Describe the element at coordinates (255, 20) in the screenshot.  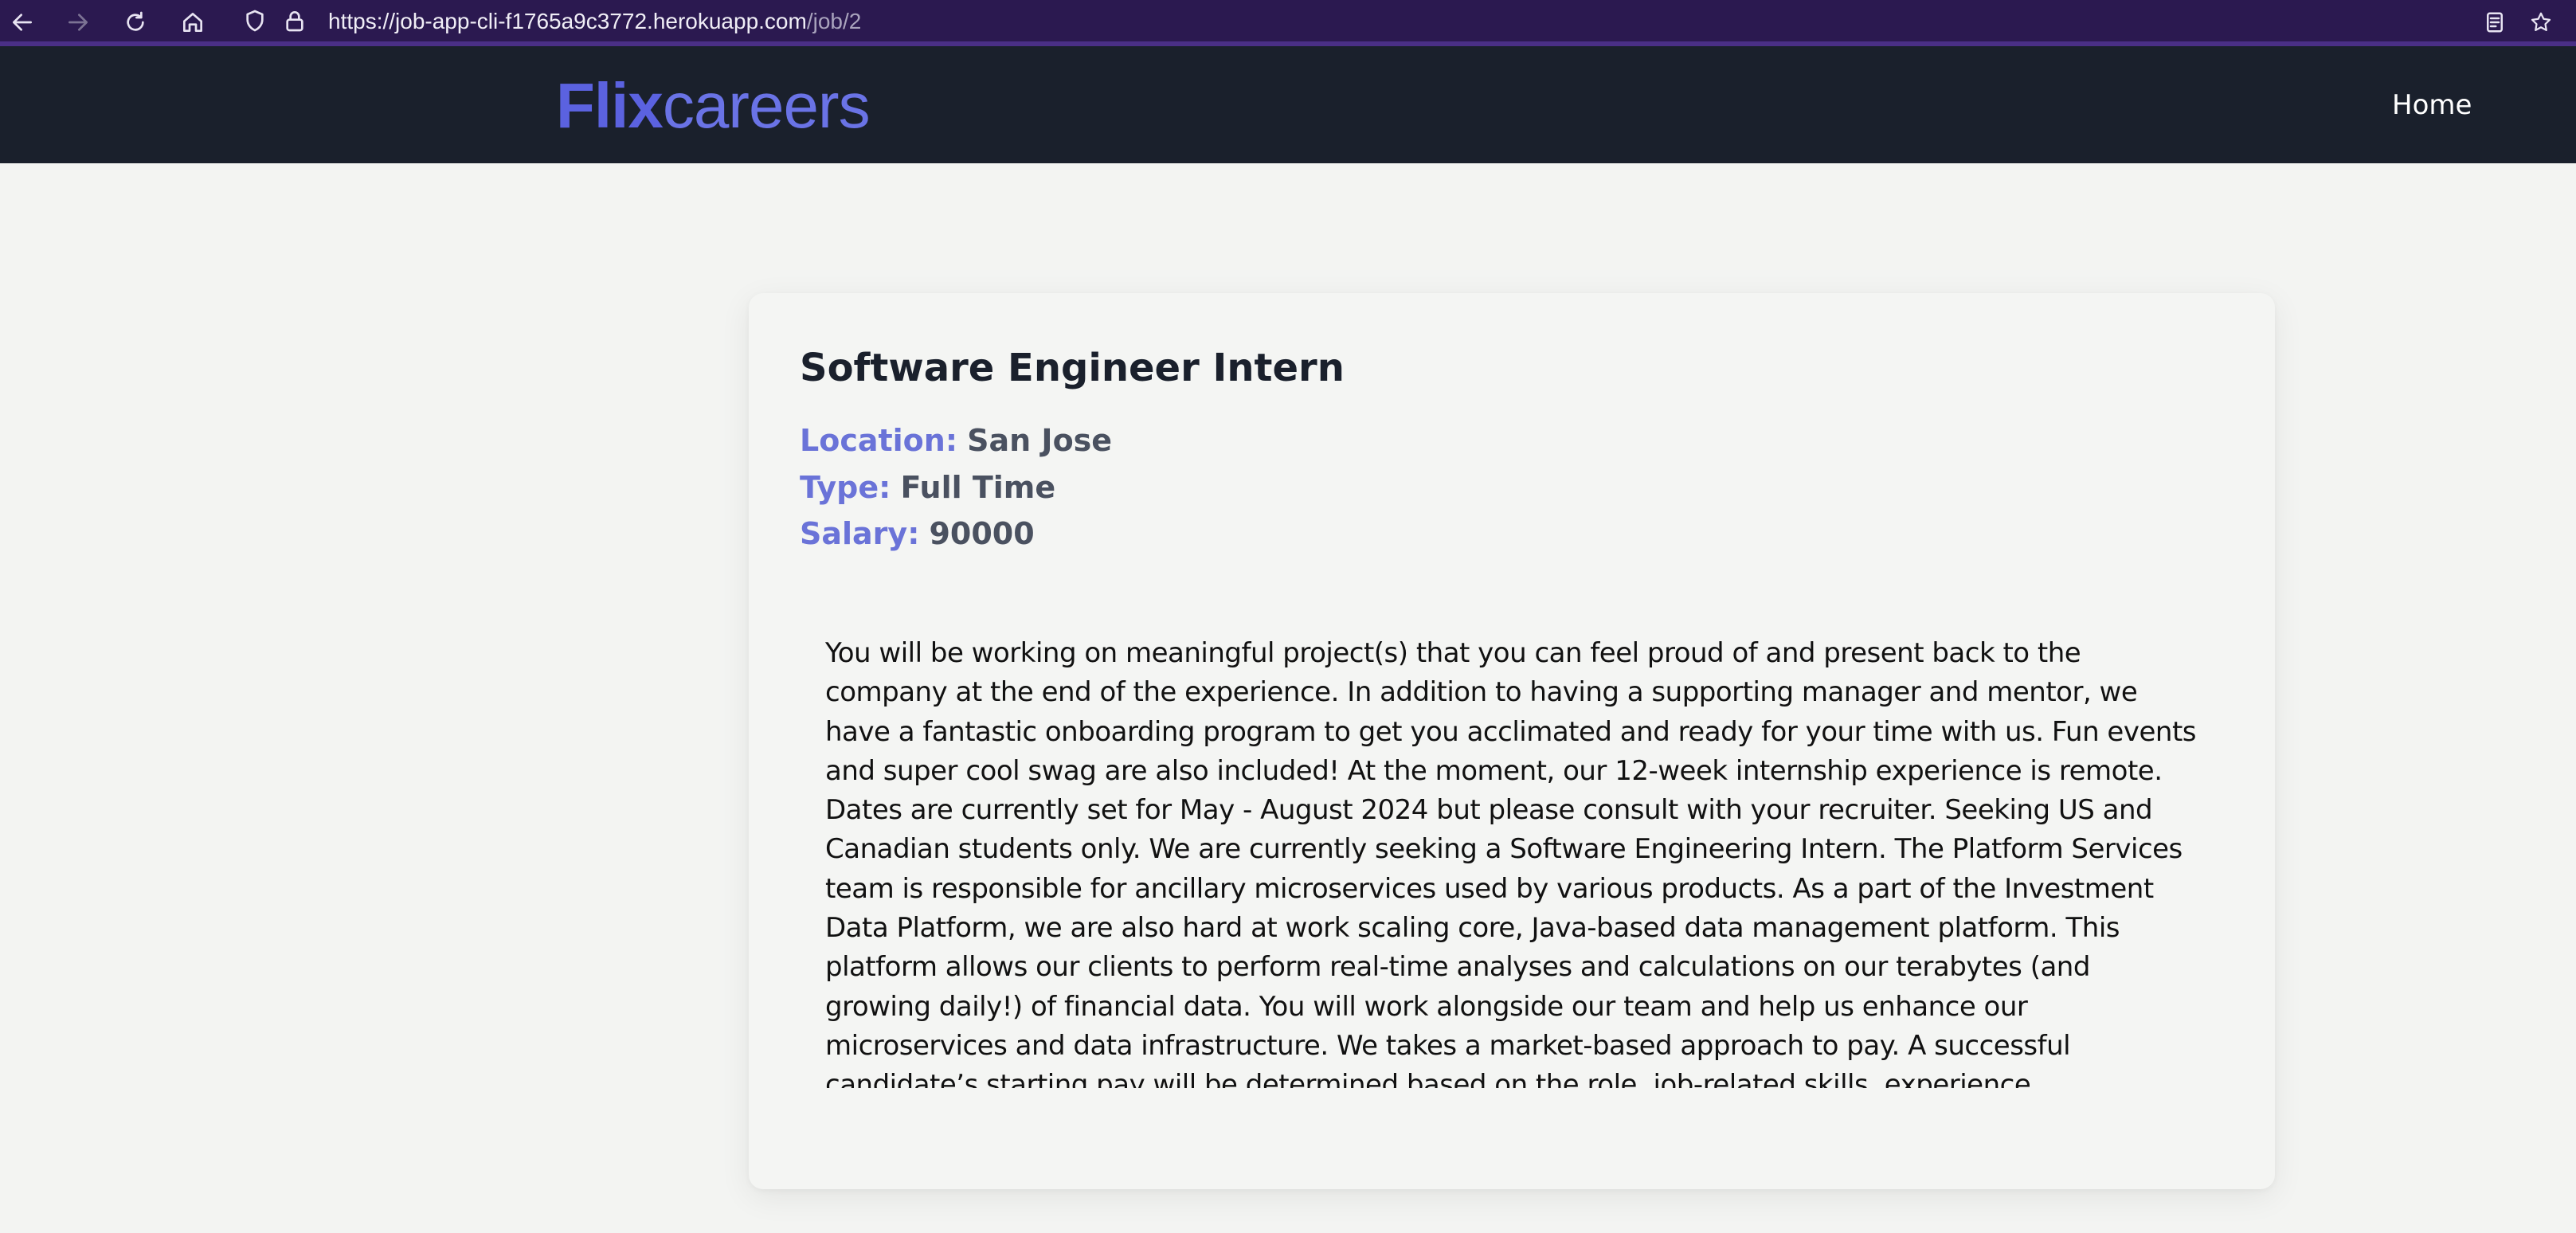
I see `shield-icon` at that location.